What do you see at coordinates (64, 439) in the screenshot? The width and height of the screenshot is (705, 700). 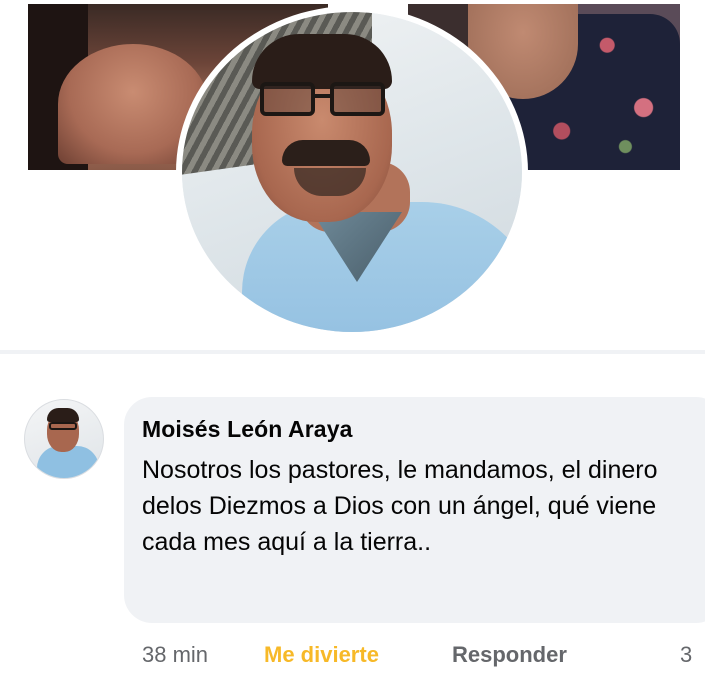 I see `comment-author-avatar` at bounding box center [64, 439].